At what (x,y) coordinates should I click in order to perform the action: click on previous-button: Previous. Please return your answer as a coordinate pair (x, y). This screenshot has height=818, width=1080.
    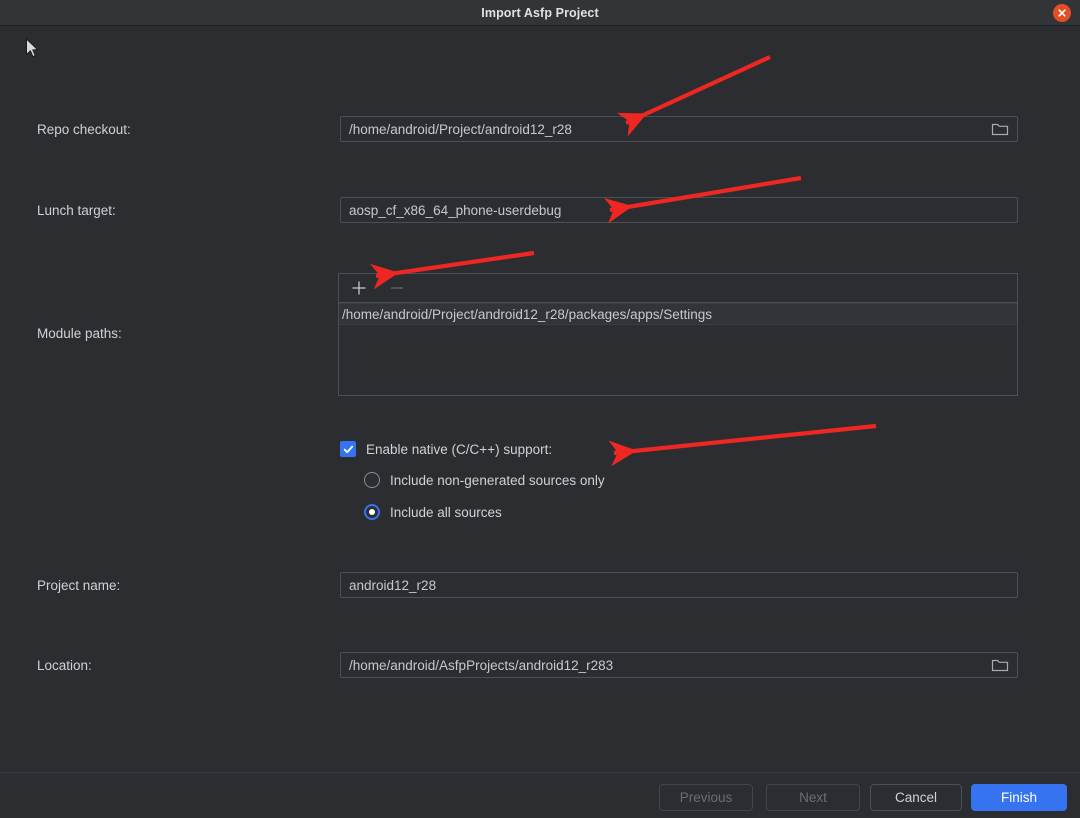
    Looking at the image, I should click on (706, 797).